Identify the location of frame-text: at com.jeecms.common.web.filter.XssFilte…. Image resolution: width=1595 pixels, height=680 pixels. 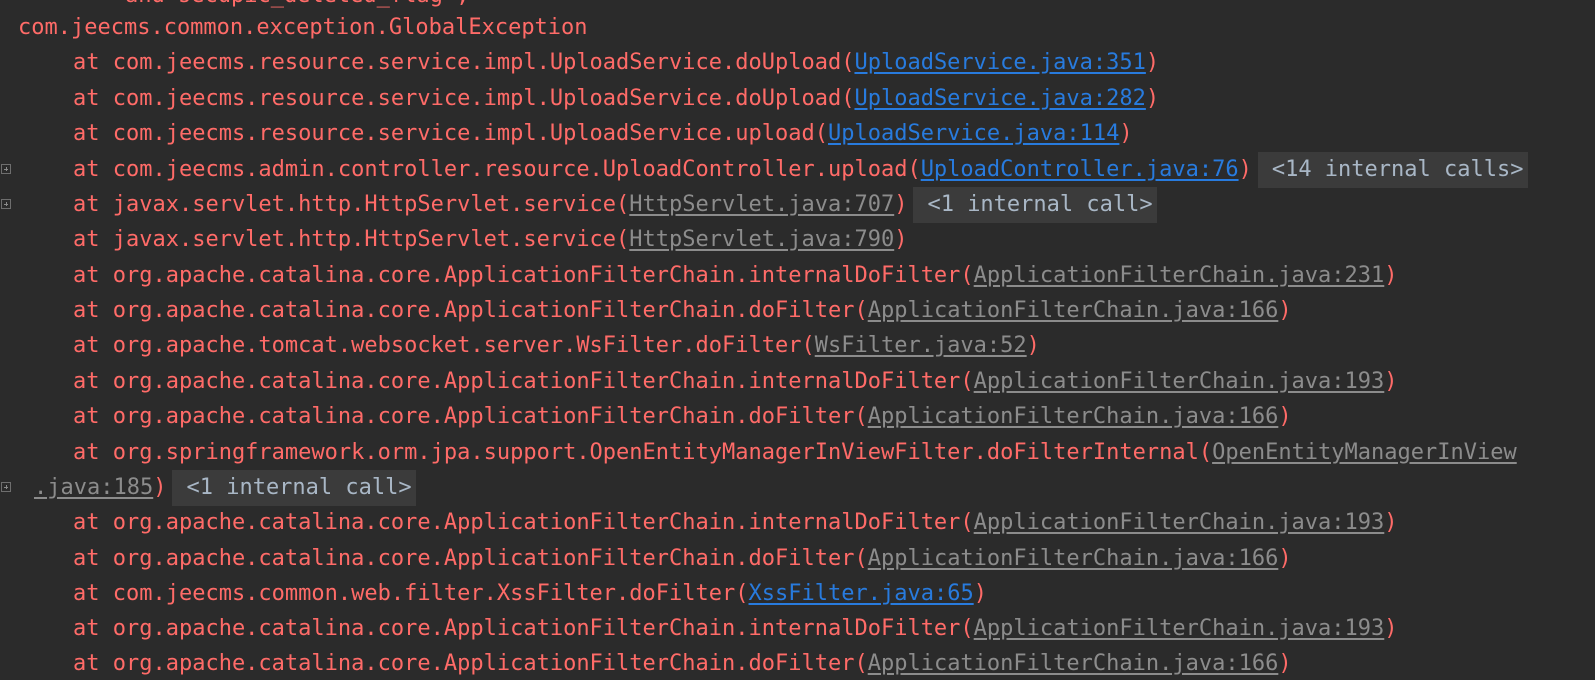
(411, 593).